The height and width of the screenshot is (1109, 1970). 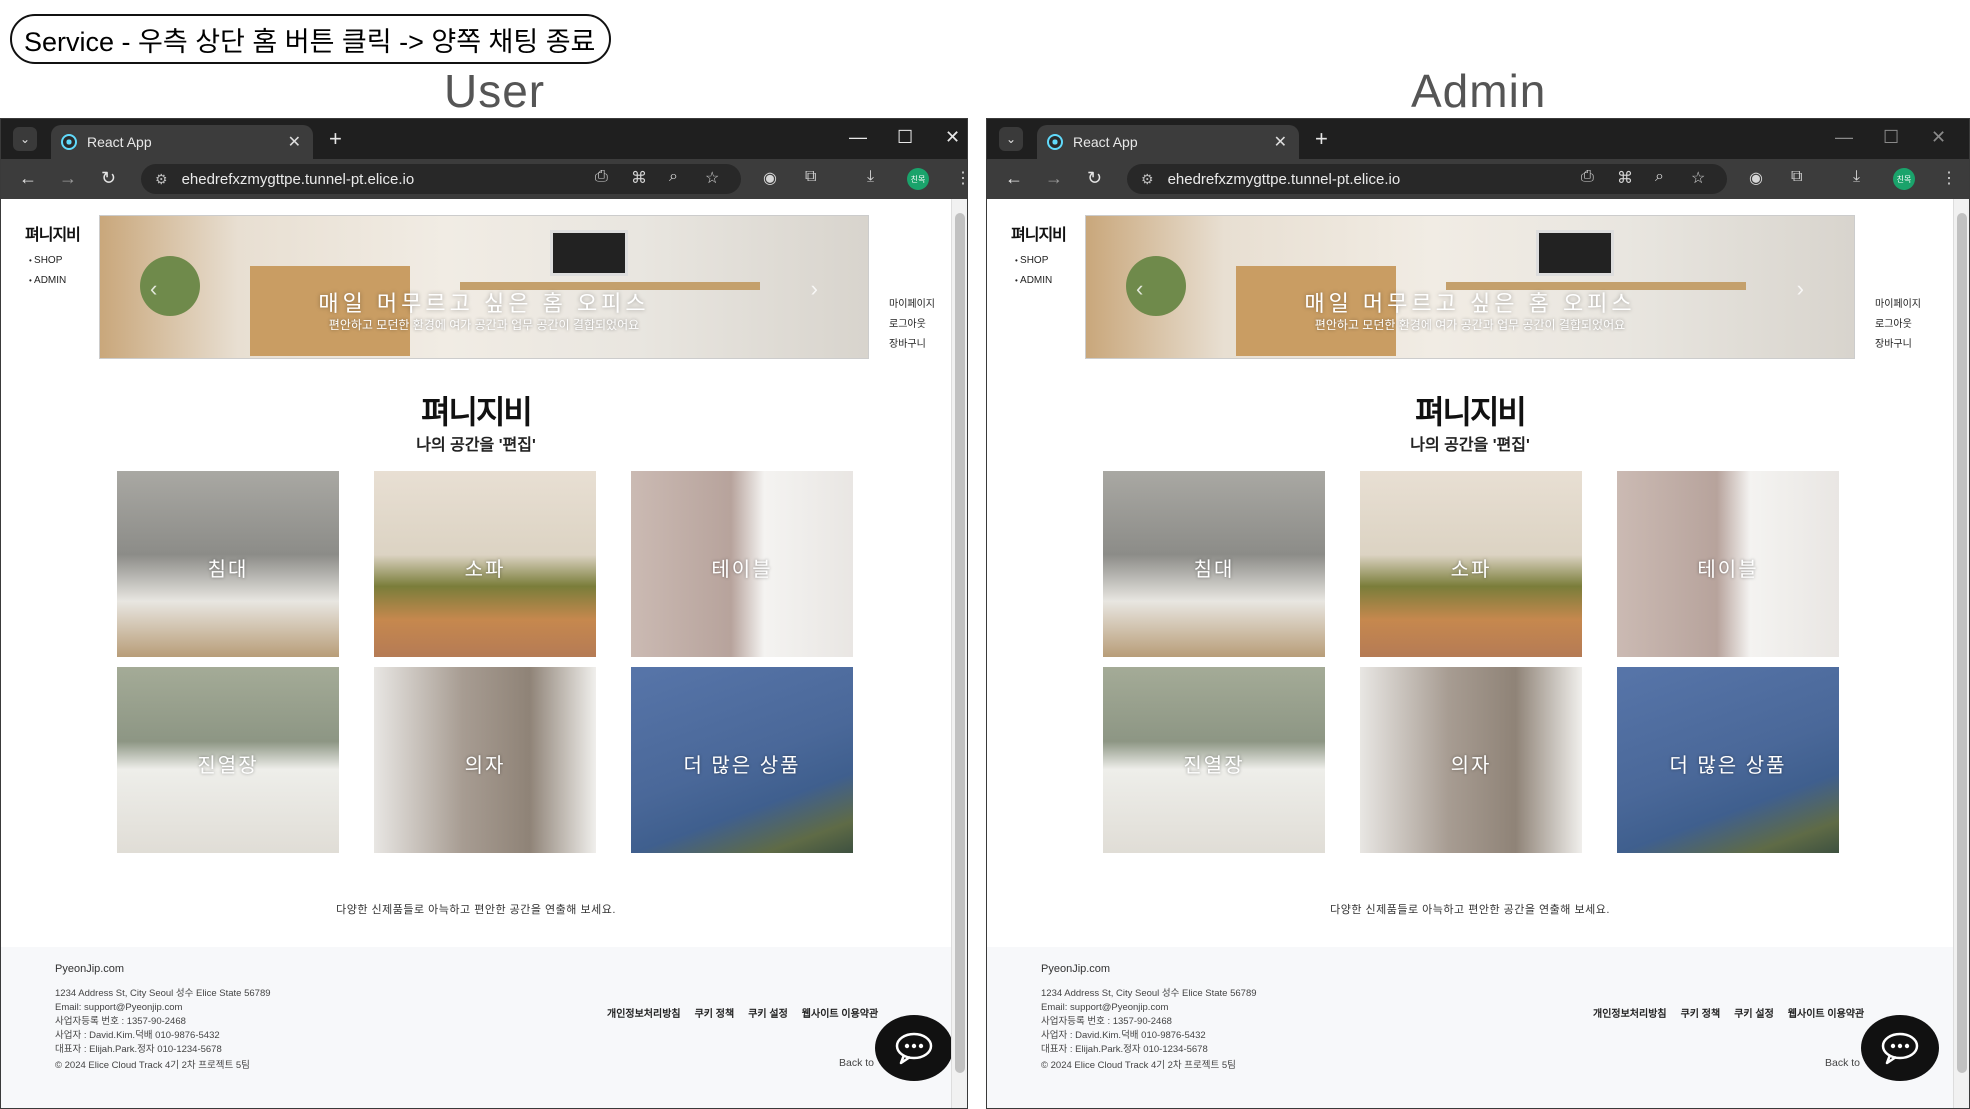 I want to click on hero-monitor, so click(x=1575, y=253).